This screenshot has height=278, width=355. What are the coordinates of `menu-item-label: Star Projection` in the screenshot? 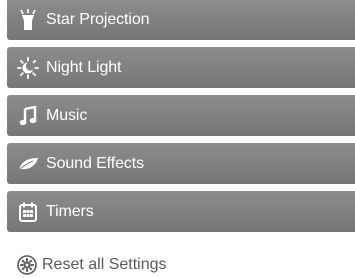 It's located at (98, 19).